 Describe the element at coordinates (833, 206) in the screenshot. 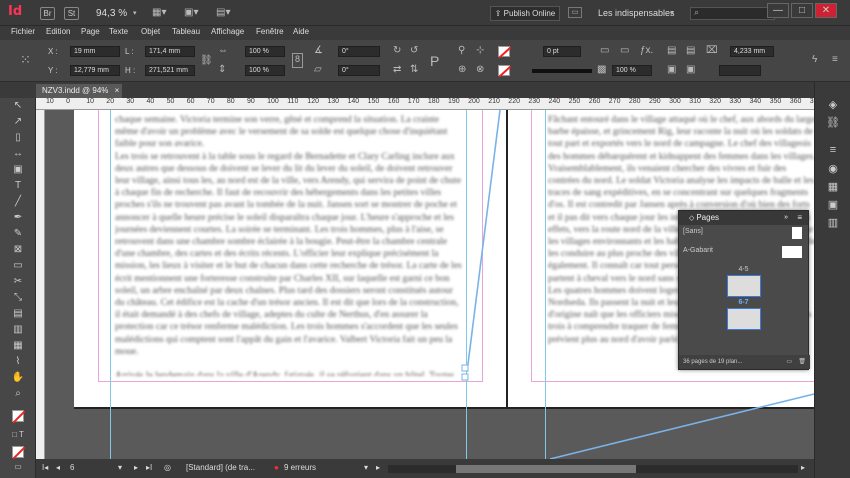

I see `cc-libraries-panel-icon: ▣` at that location.